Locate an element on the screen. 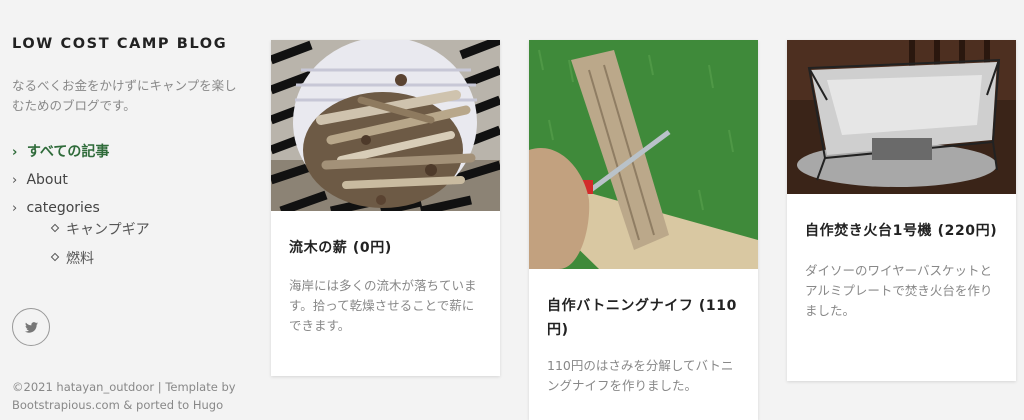 This screenshot has height=420, width=1024. category-item-fuel: 燃料 is located at coordinates (127, 259).